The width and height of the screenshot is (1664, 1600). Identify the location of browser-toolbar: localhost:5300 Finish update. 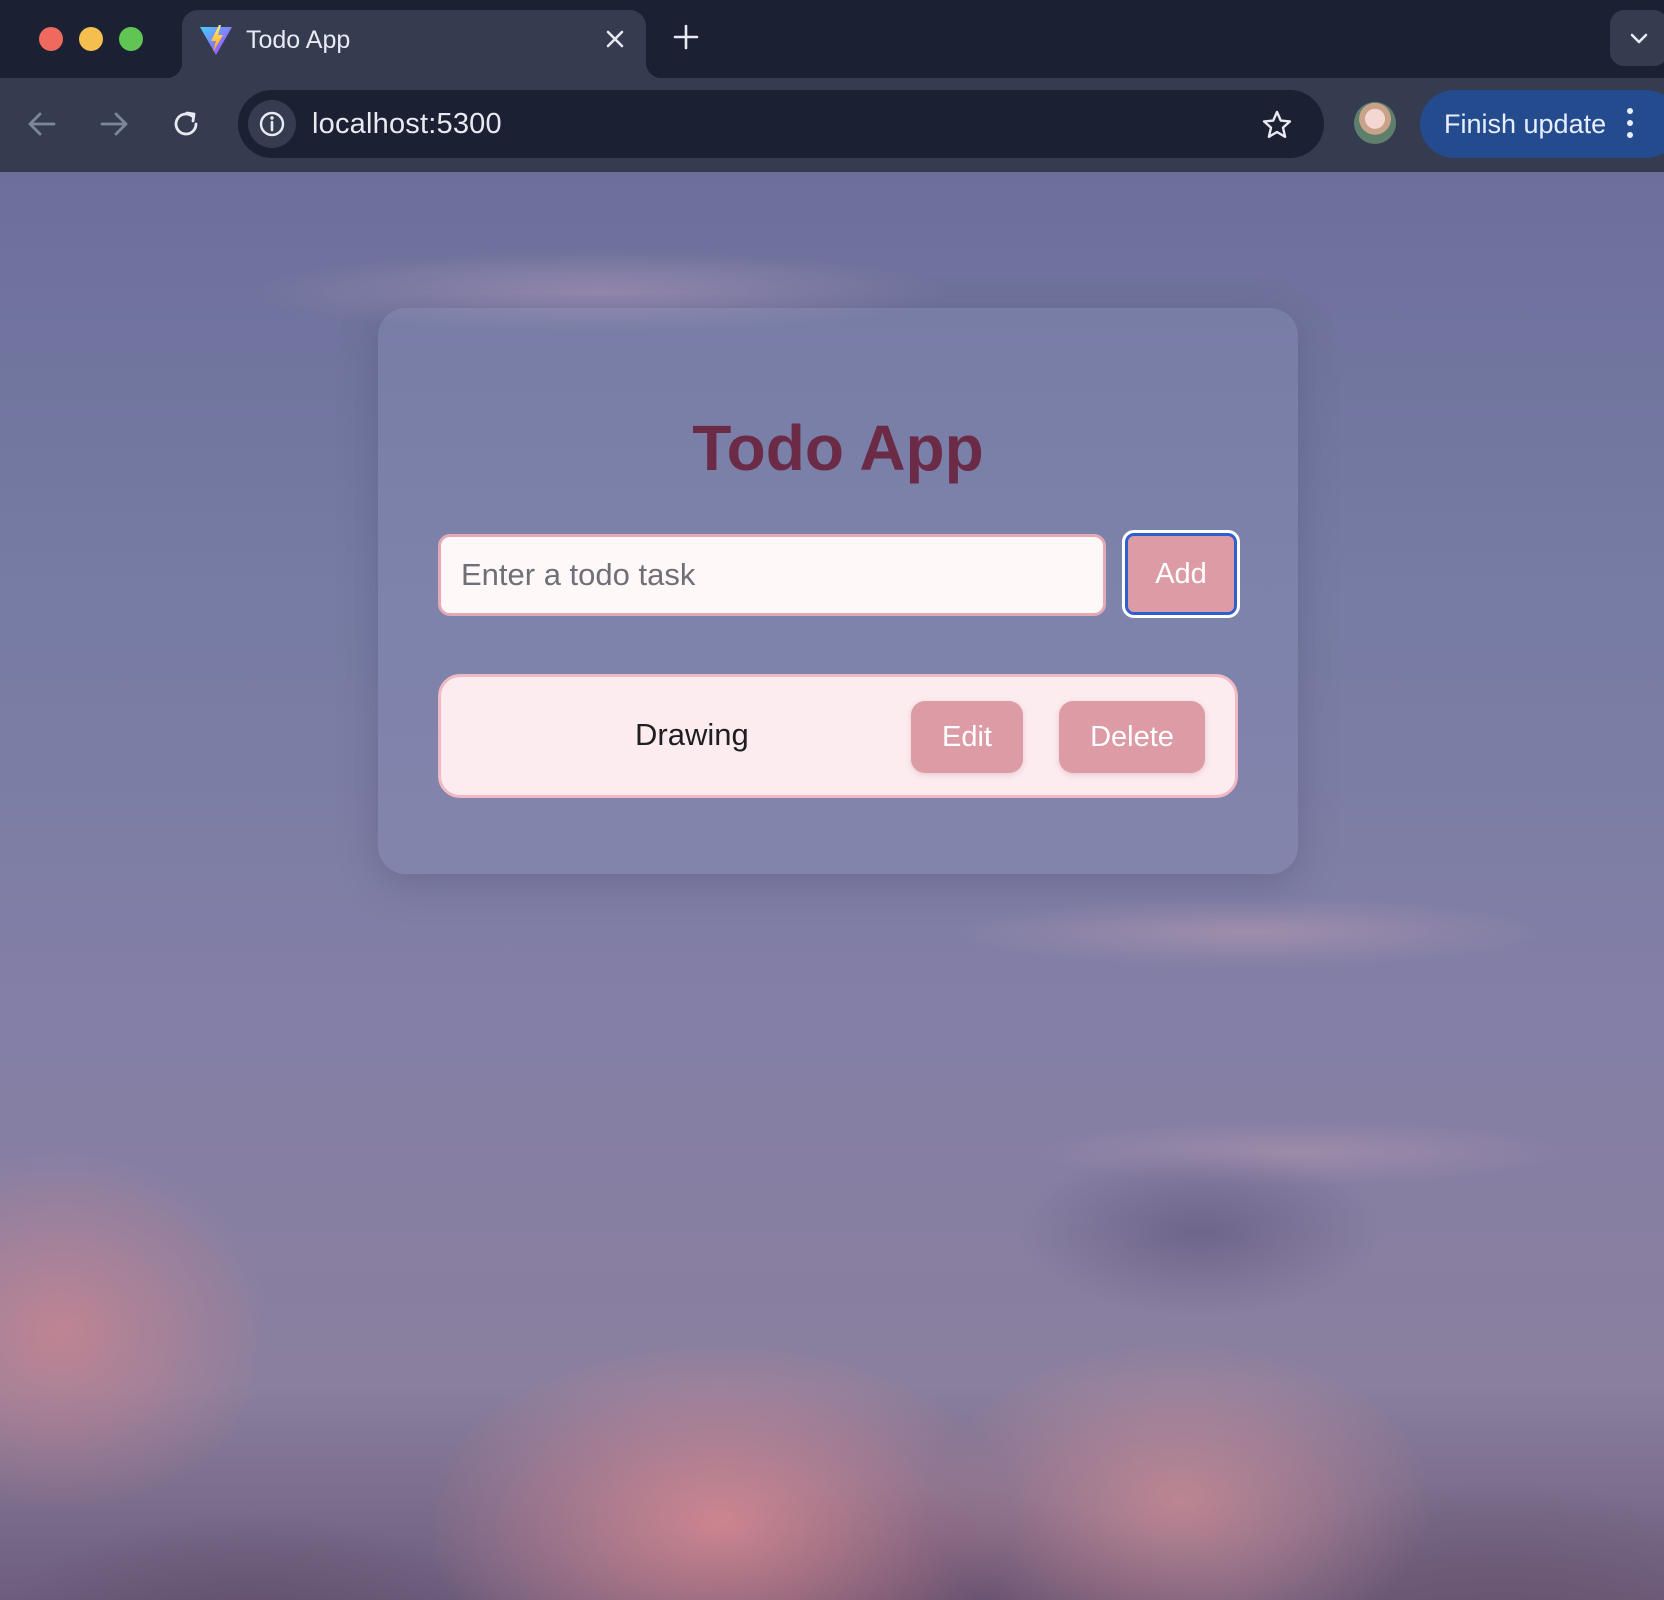
(832, 125).